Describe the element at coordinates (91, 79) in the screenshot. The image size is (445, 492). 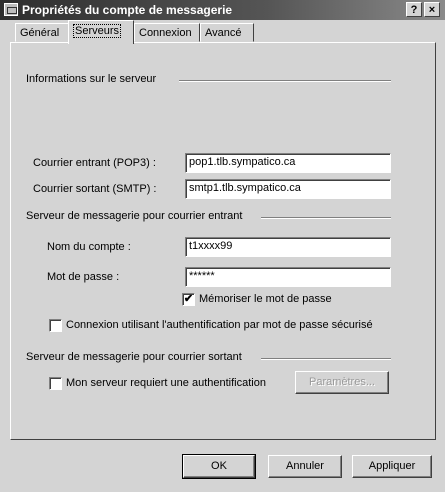
I see `server-info-heading: Informations sur le serveur` at that location.